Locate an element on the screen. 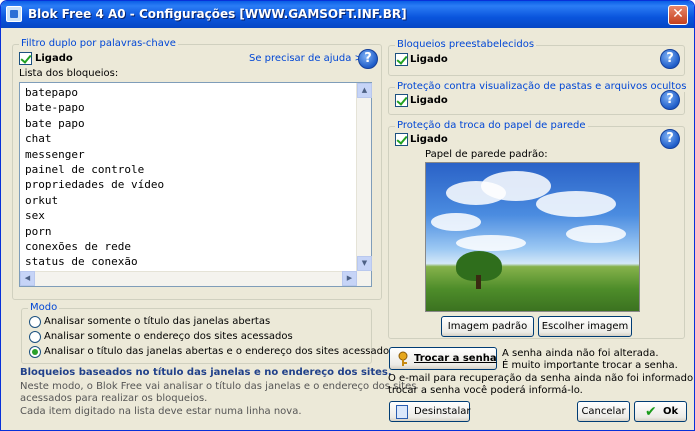  block-list-item: chat is located at coordinates (38, 139).